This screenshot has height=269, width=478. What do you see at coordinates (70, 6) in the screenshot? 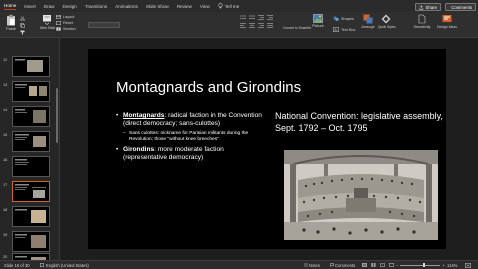
I see `tab-design: Design` at bounding box center [70, 6].